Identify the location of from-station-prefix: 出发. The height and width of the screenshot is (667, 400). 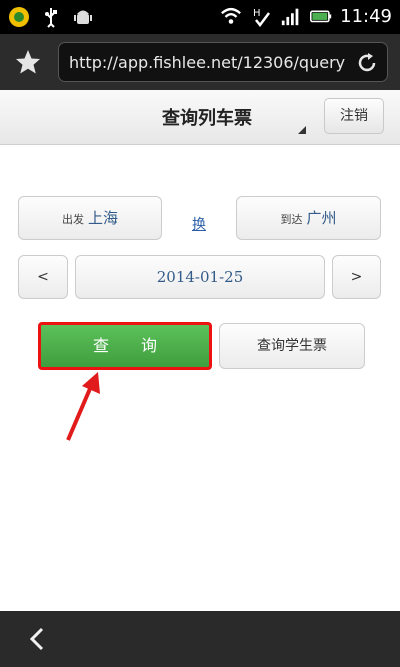
(72, 219).